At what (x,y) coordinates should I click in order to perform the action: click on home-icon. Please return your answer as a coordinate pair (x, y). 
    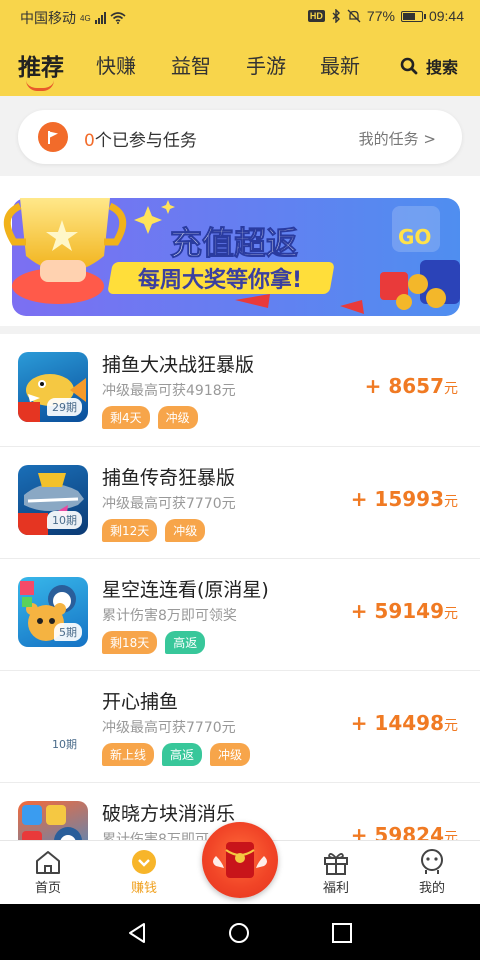
    Looking at the image, I should click on (48, 862).